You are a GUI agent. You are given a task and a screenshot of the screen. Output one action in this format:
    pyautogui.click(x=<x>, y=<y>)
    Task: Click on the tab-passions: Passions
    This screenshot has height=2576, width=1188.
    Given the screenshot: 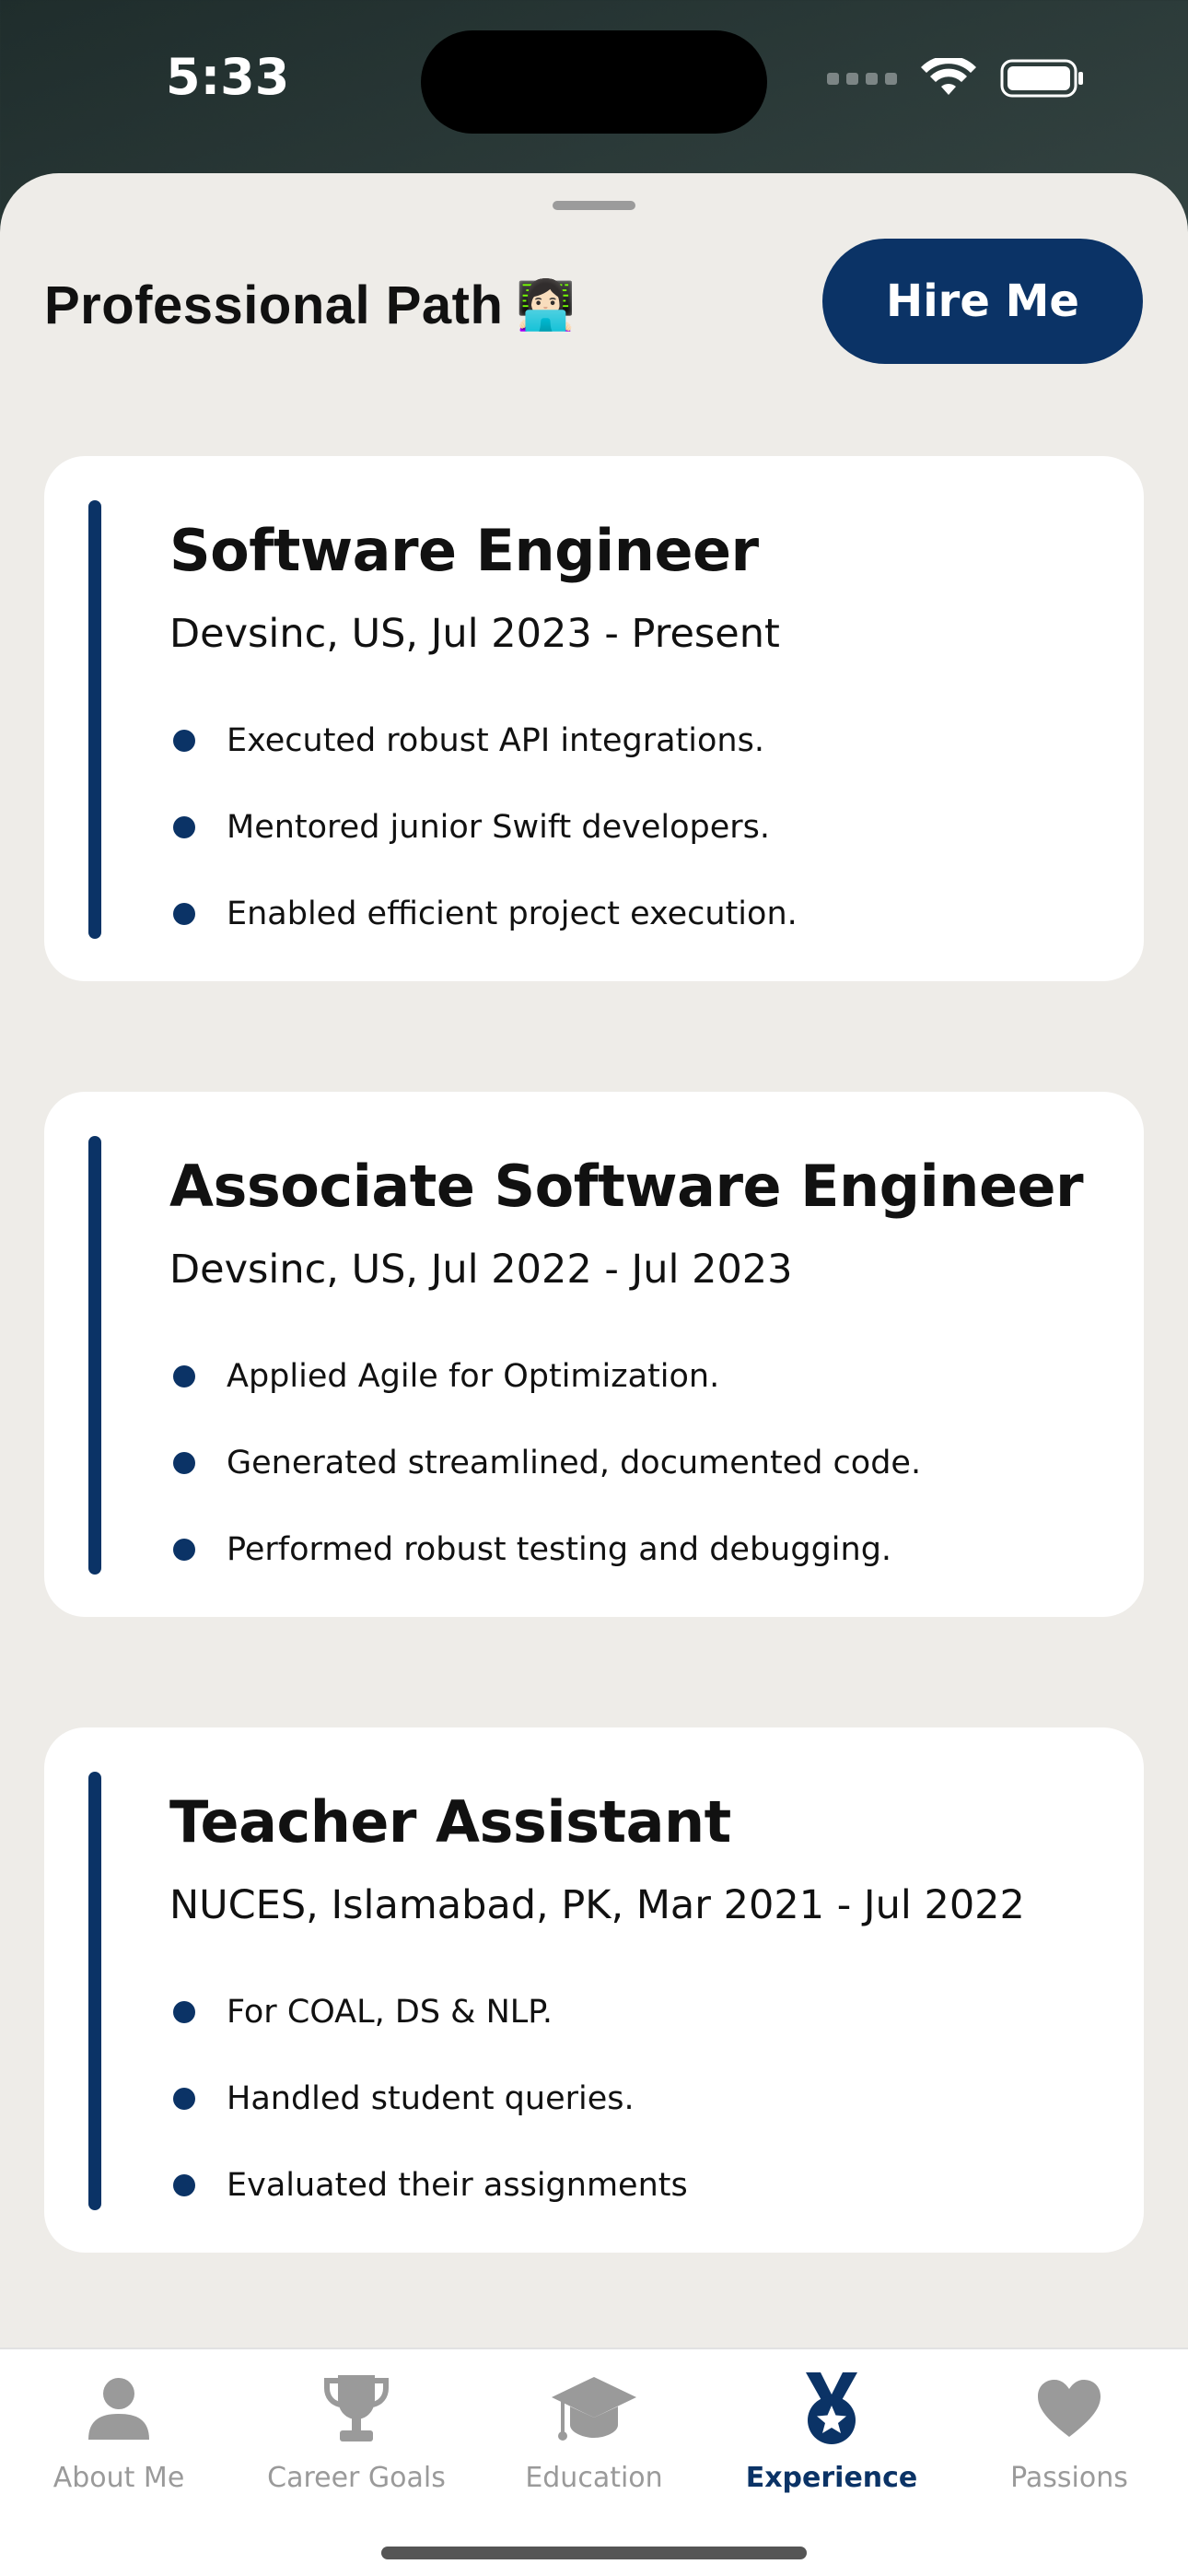 What is the action you would take?
    pyautogui.click(x=1069, y=2437)
    